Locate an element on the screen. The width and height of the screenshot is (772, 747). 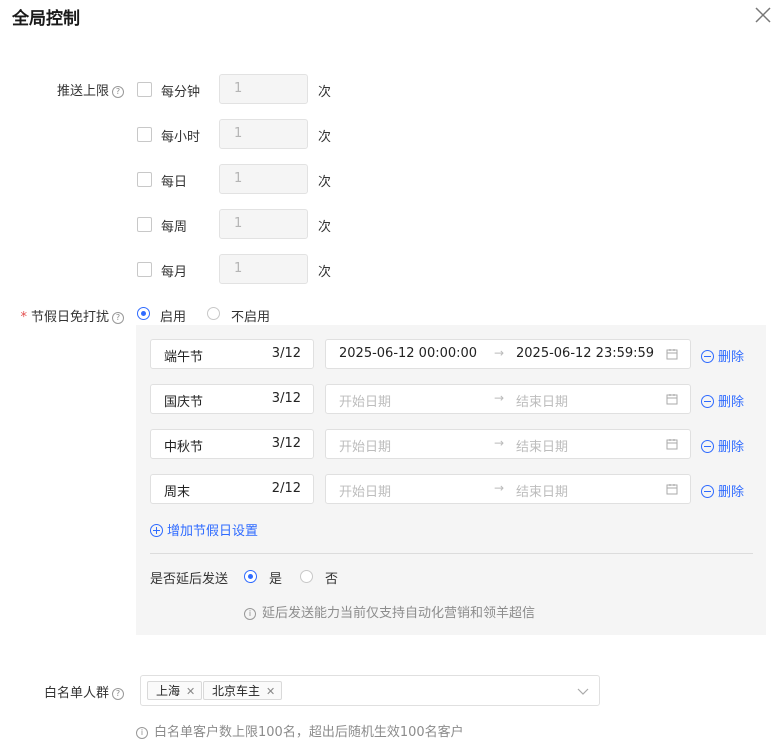
tag-label: 北京车主 is located at coordinates (236, 691).